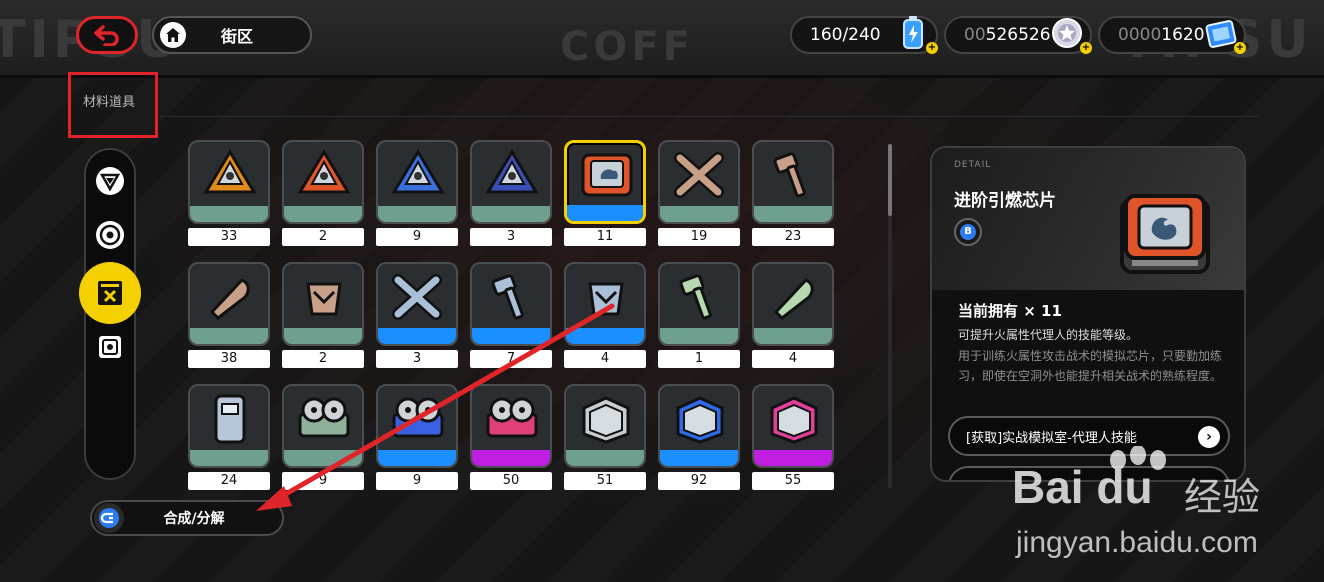  What do you see at coordinates (110, 235) in the screenshot?
I see `rail-item-disc-materials` at bounding box center [110, 235].